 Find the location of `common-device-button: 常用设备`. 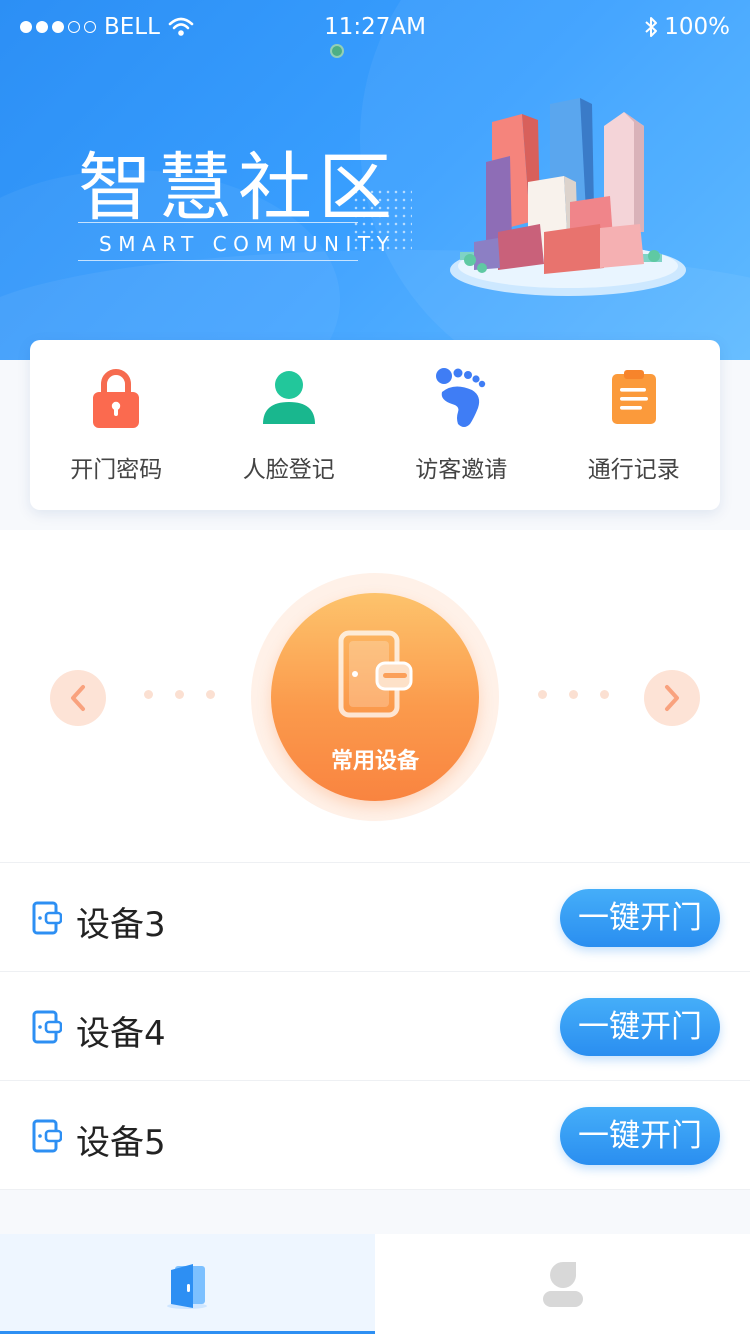

common-device-button: 常用设备 is located at coordinates (375, 697).